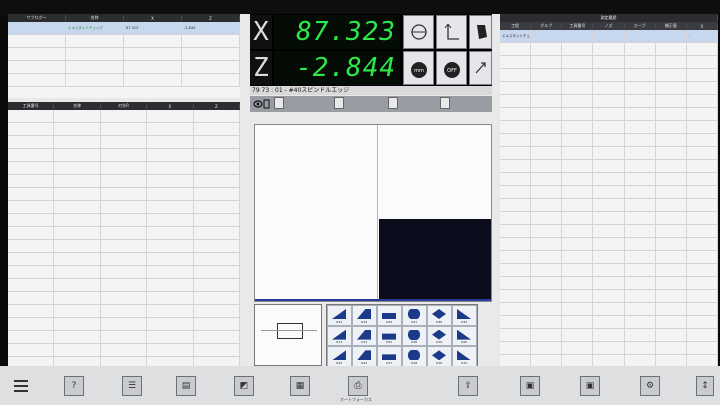  Describe the element at coordinates (547, 26) in the screenshot. I see `col-header: グルプ` at that location.